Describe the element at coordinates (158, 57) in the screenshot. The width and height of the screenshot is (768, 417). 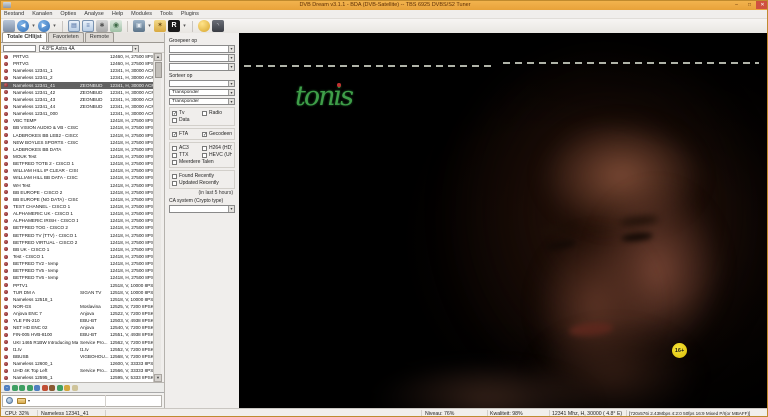
I see `scroll-up-icon: ▲` at that location.